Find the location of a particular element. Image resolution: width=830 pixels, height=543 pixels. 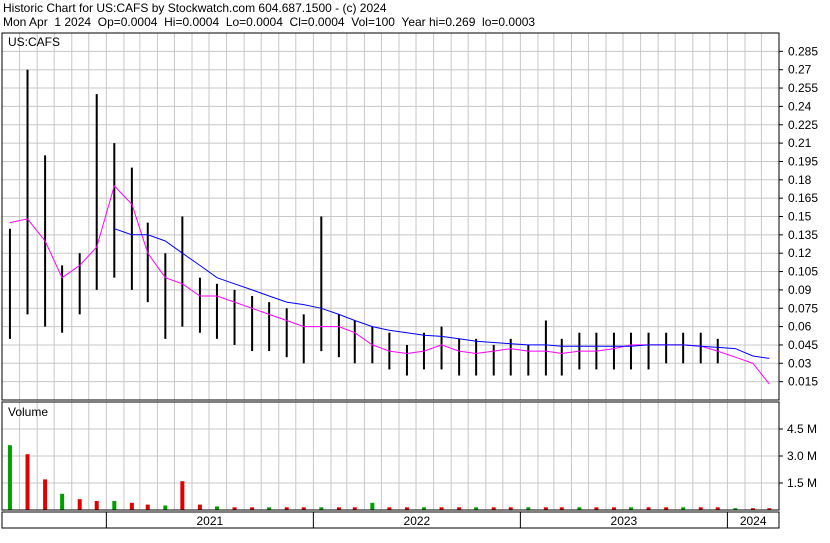

year-label: 2023 is located at coordinates (624, 521).